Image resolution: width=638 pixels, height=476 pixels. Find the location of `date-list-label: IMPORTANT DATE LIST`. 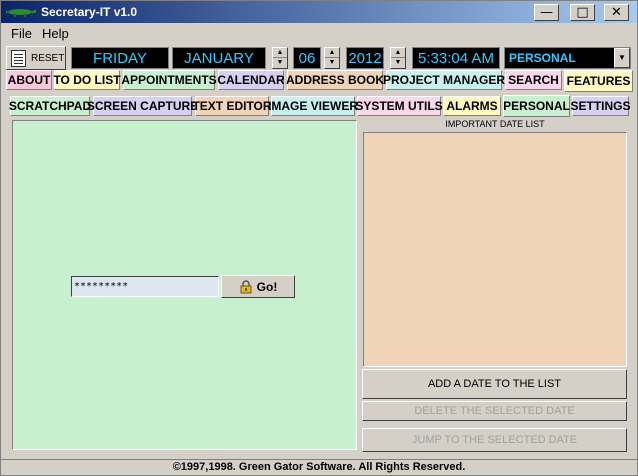

date-list-label: IMPORTANT DATE LIST is located at coordinates (495, 124).